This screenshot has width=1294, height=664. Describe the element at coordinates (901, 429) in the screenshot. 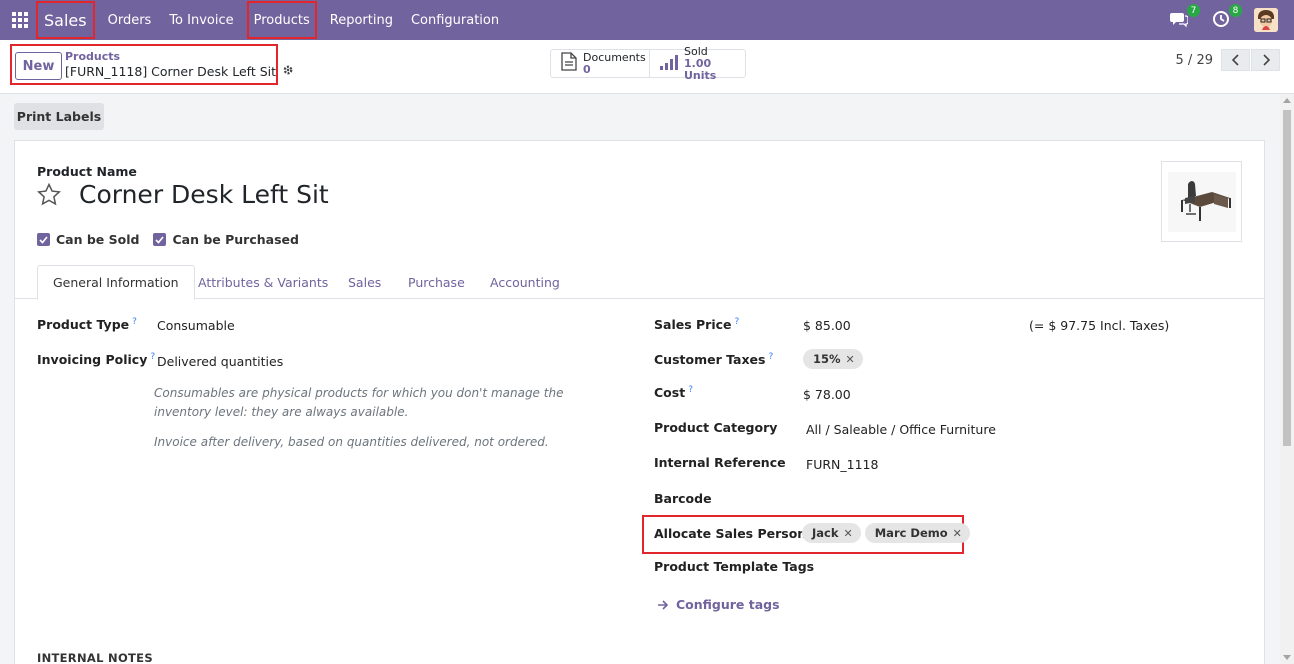

I see `product-category-value: All / Saleable / Office Furniture` at that location.